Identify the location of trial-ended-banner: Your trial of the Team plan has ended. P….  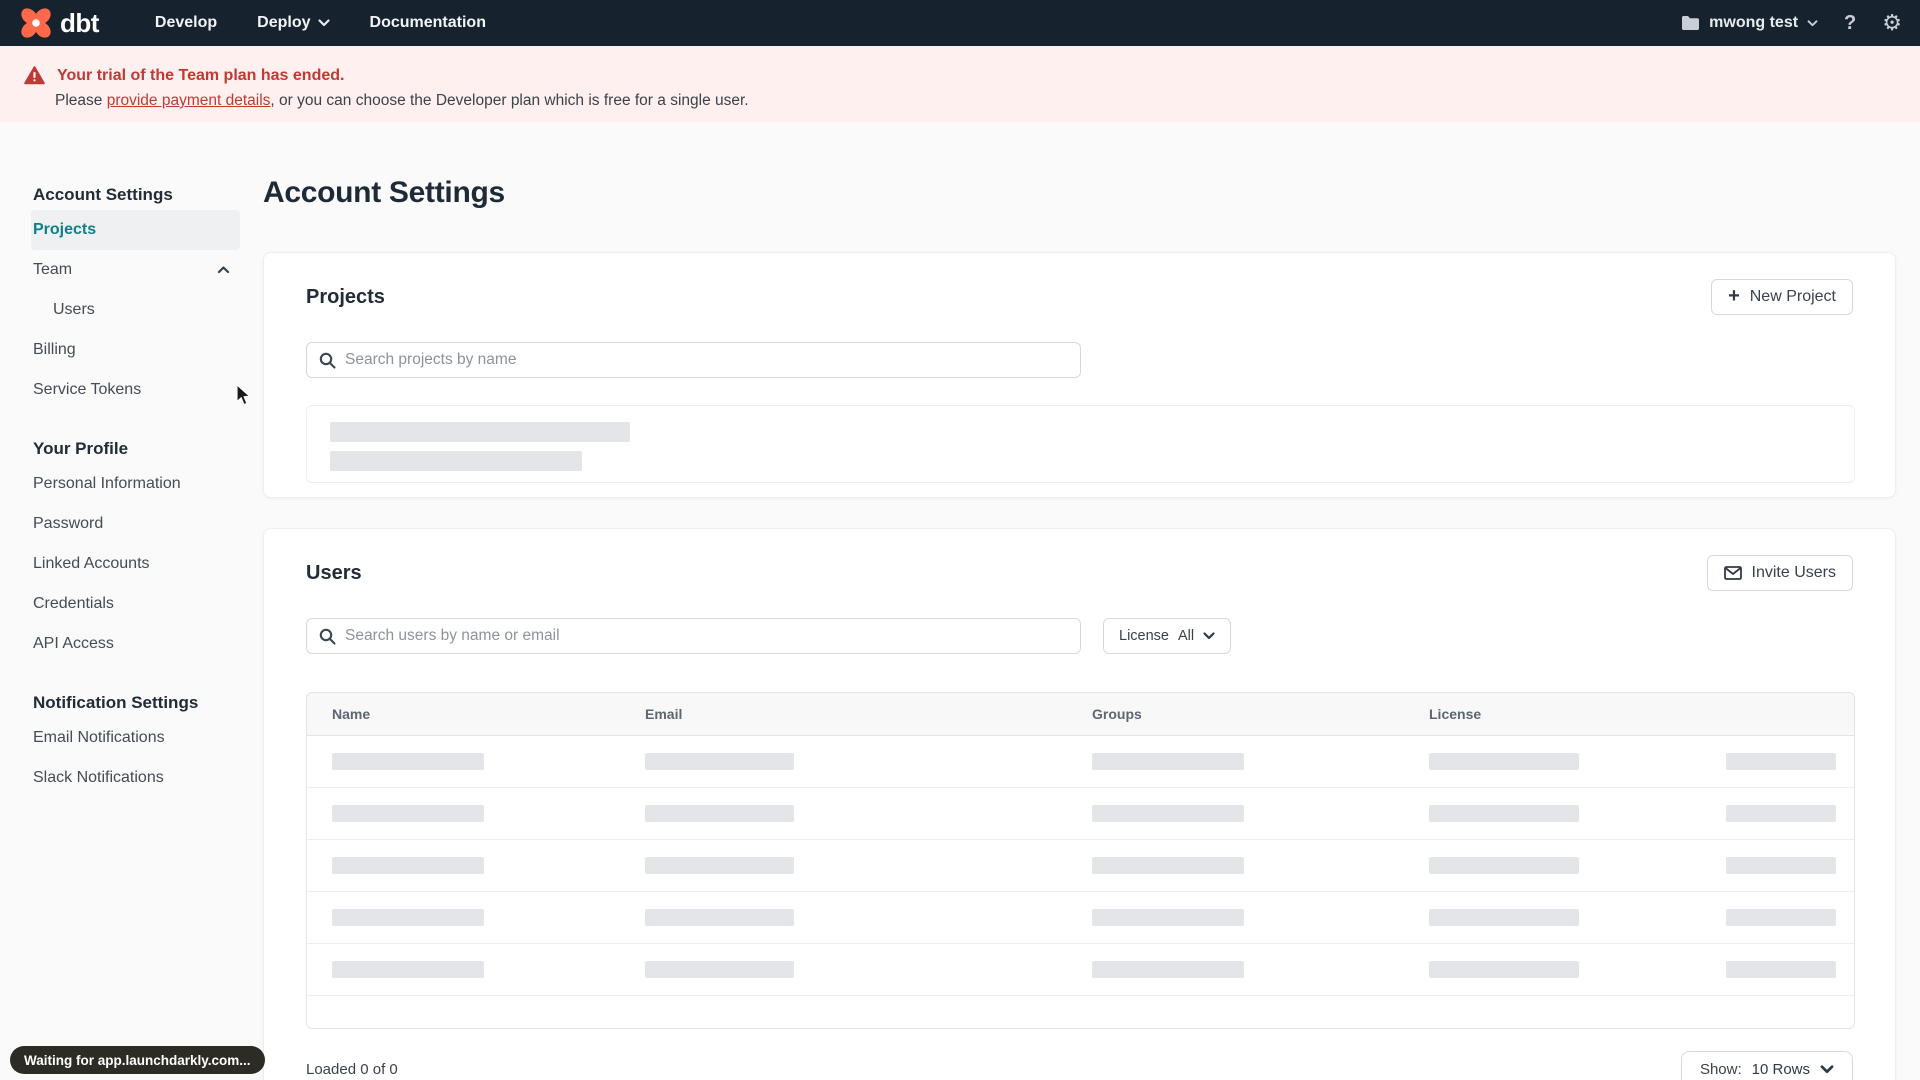
(960, 84).